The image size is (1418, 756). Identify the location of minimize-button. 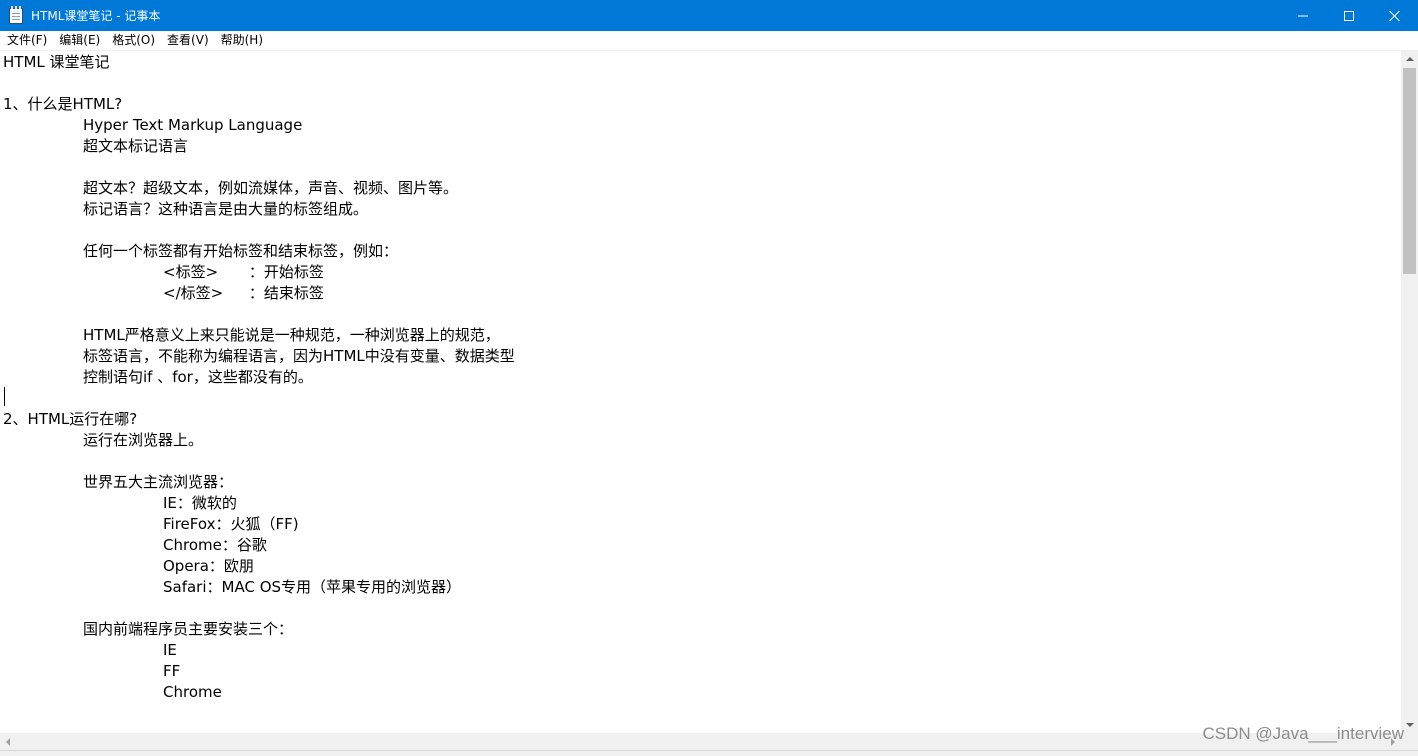
(1303, 15).